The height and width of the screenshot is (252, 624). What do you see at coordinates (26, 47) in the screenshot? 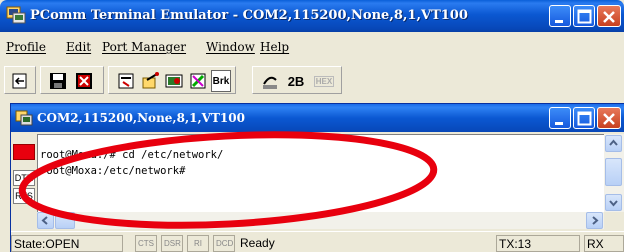
I see `menu-profile: Profile` at bounding box center [26, 47].